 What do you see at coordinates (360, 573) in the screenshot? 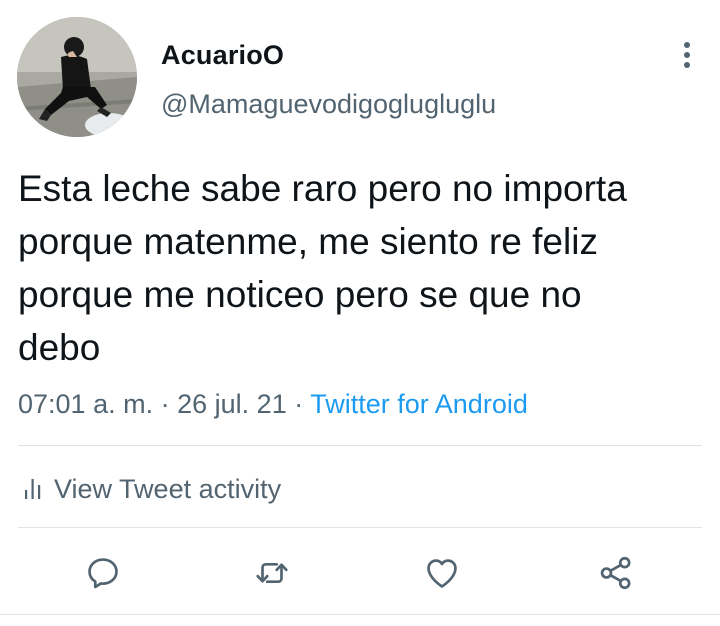
I see `tweet-actions-bar` at bounding box center [360, 573].